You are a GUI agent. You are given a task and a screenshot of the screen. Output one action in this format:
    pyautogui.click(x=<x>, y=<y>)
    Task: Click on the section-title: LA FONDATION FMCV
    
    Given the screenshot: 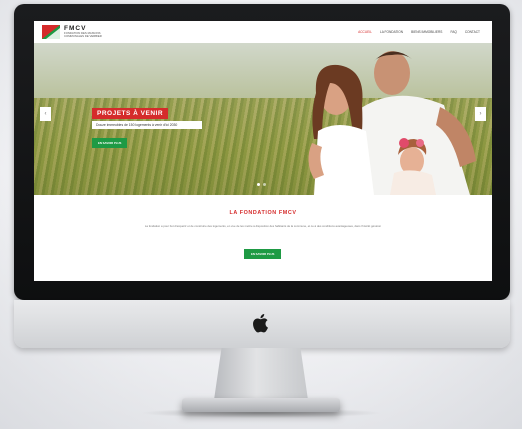 What is the action you would take?
    pyautogui.click(x=263, y=213)
    